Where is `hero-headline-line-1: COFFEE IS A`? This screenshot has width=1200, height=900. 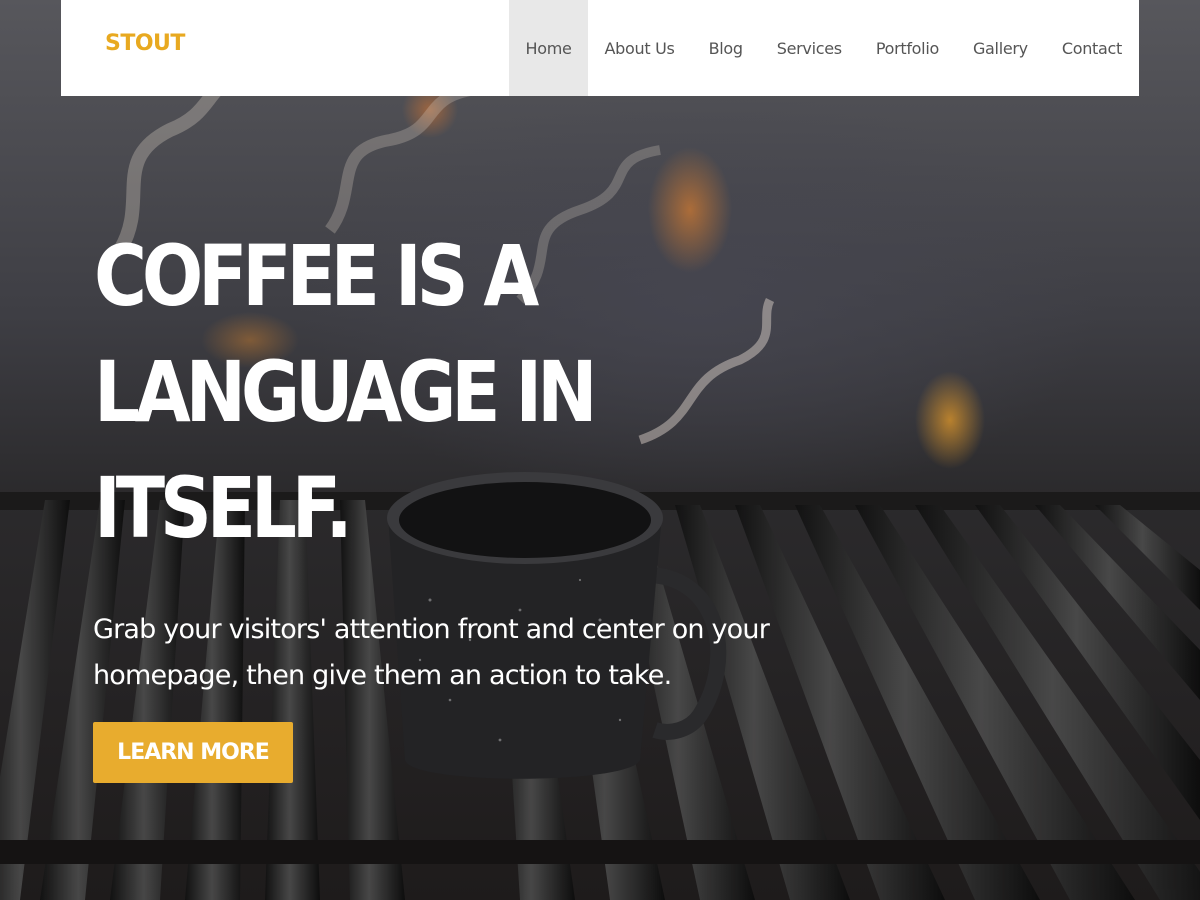
hero-headline-line-1: COFFEE IS A is located at coordinates (316, 276).